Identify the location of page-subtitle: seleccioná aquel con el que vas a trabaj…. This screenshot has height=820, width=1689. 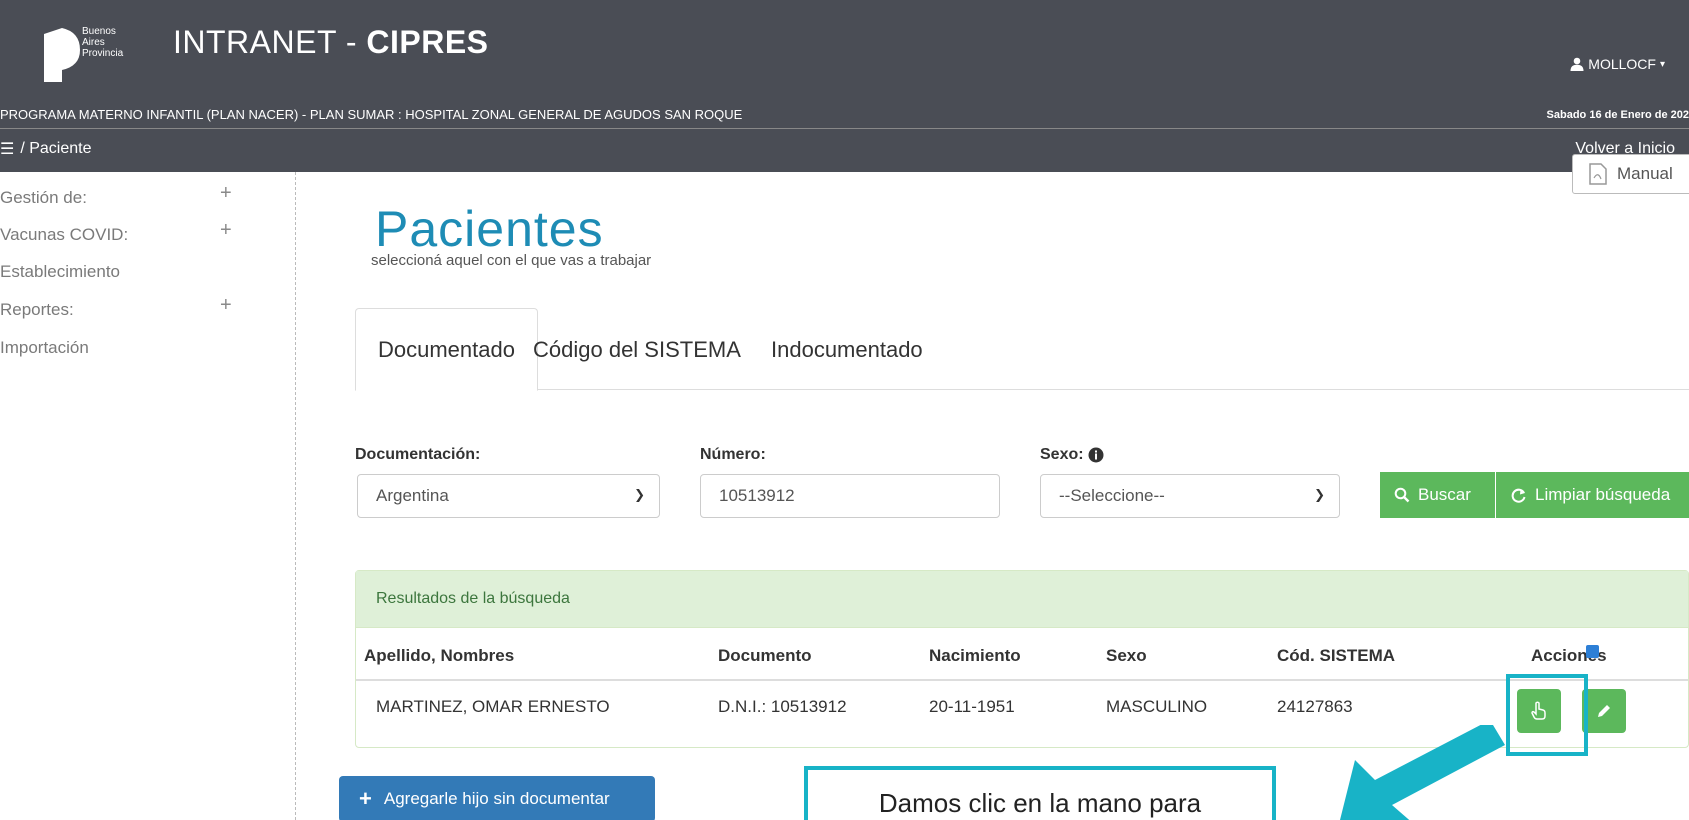
(511, 260).